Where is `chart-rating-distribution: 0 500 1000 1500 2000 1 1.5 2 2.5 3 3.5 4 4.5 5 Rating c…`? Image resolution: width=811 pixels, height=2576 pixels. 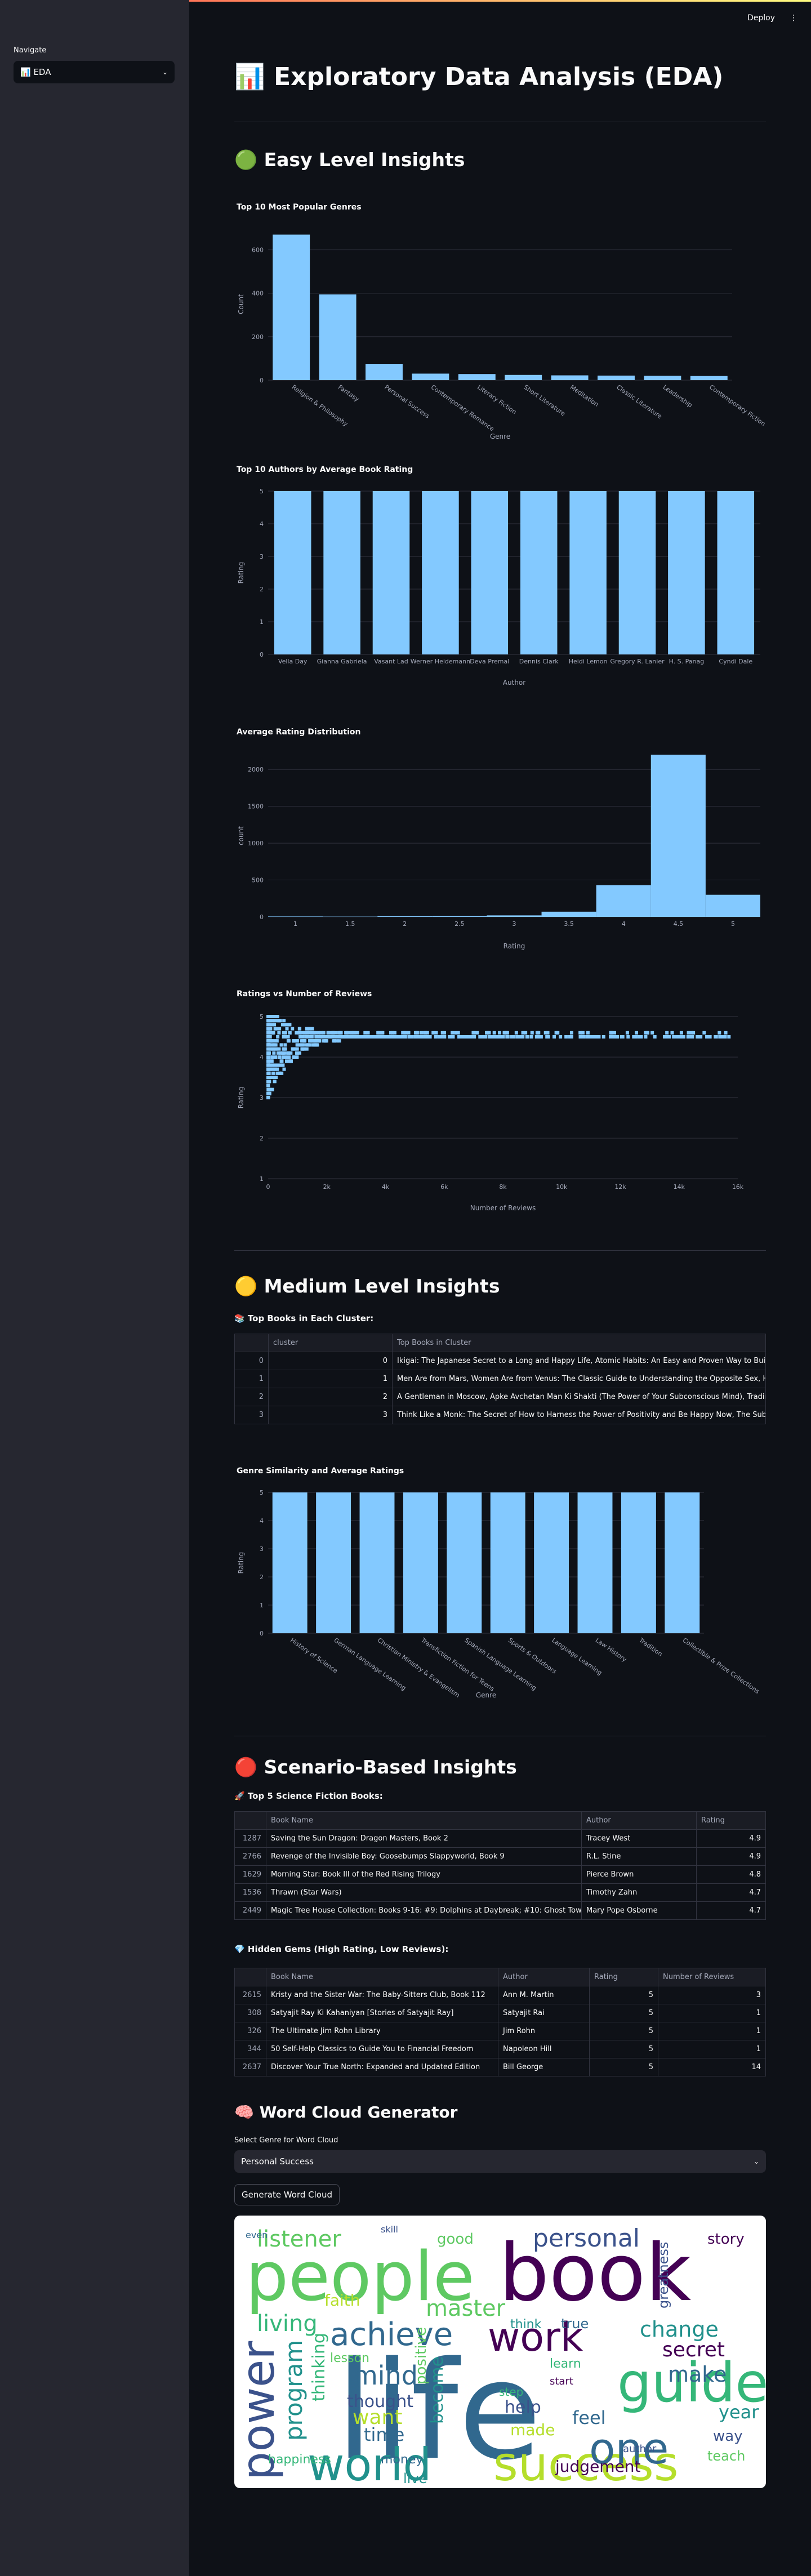
chart-rating-distribution: 0 500 1000 1500 2000 1 1.5 2 2.5 3 3.5 4 4.5 5 Rating c… is located at coordinates (498, 852).